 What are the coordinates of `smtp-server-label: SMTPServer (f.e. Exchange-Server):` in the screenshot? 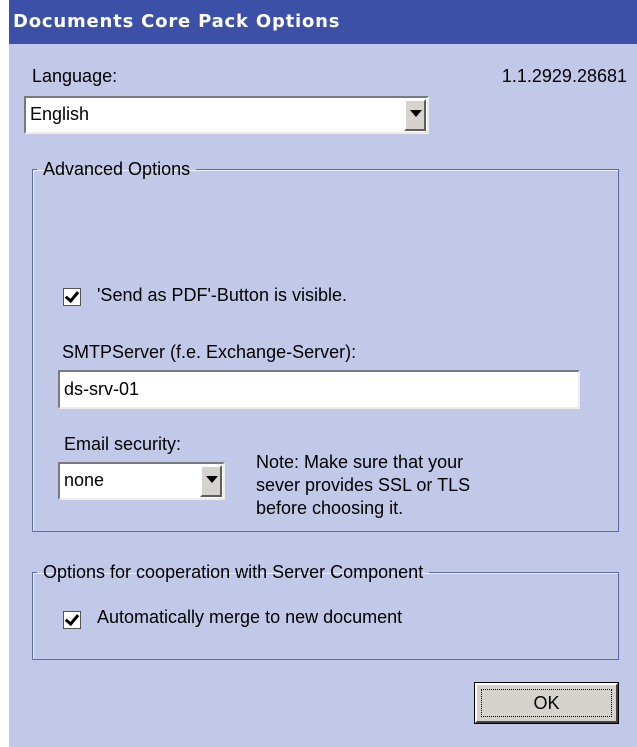 It's located at (209, 352).